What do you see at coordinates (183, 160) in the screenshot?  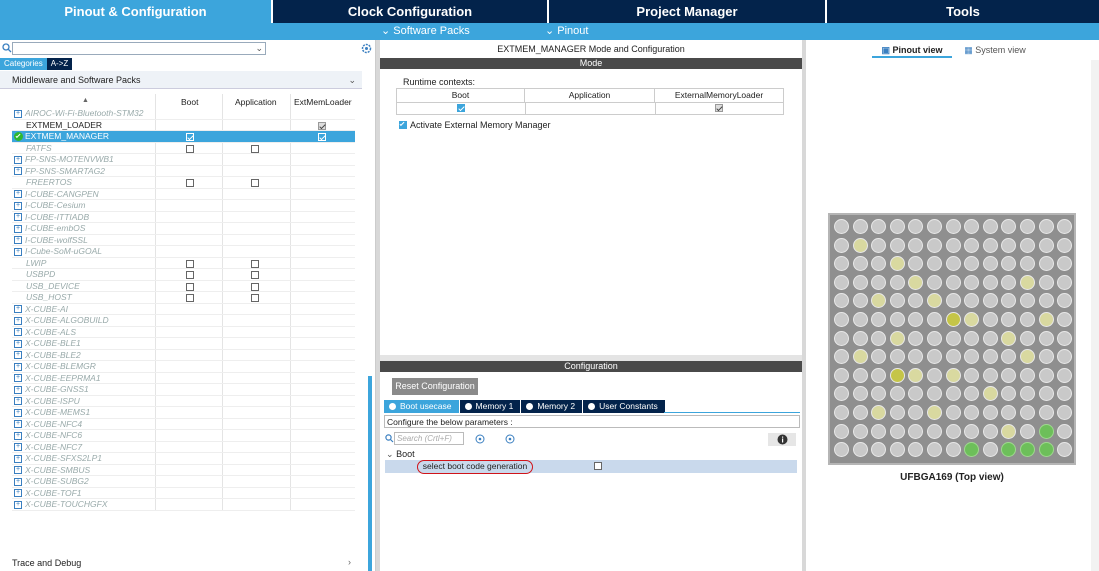 I see `table-row: + FP-SNS-MOTENVWB1` at bounding box center [183, 160].